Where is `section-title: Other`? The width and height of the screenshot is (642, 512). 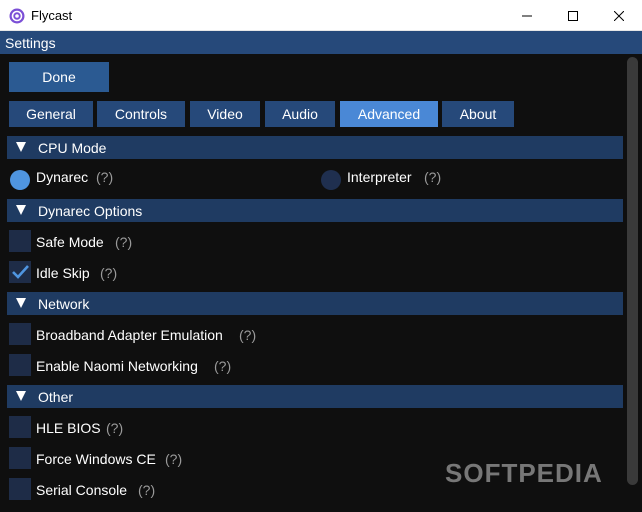 section-title: Other is located at coordinates (56, 397).